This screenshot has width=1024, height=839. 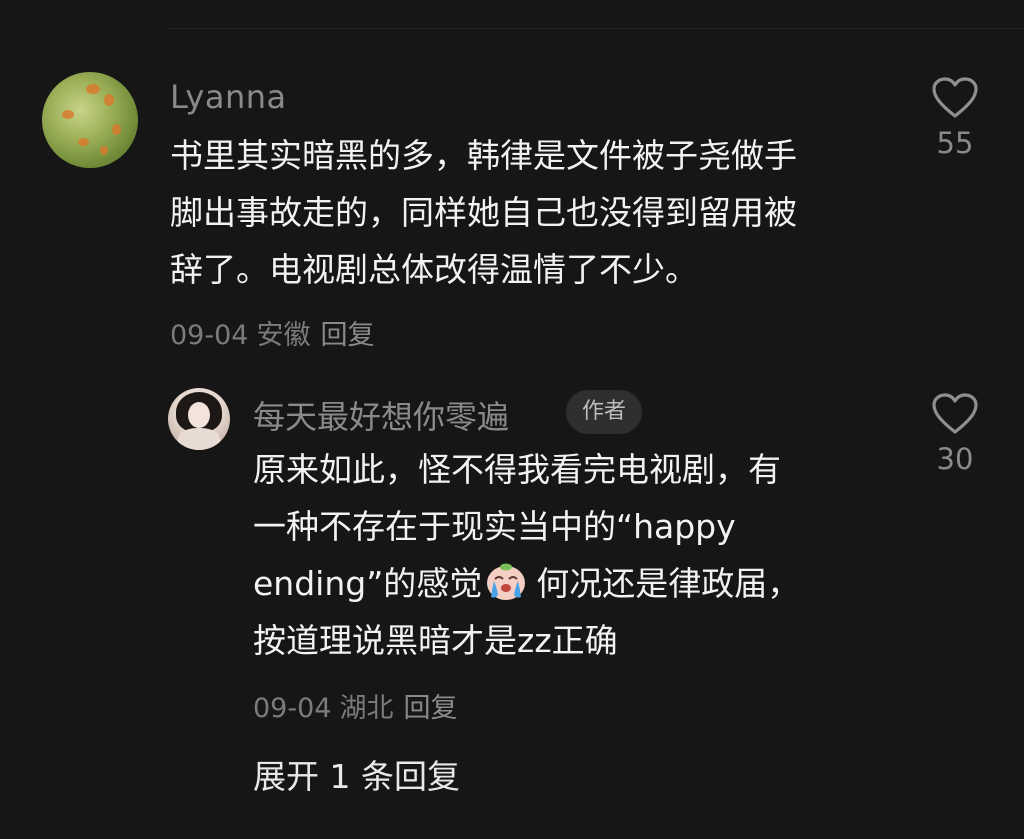 What do you see at coordinates (604, 412) in the screenshot?
I see `author-badge: 作者` at bounding box center [604, 412].